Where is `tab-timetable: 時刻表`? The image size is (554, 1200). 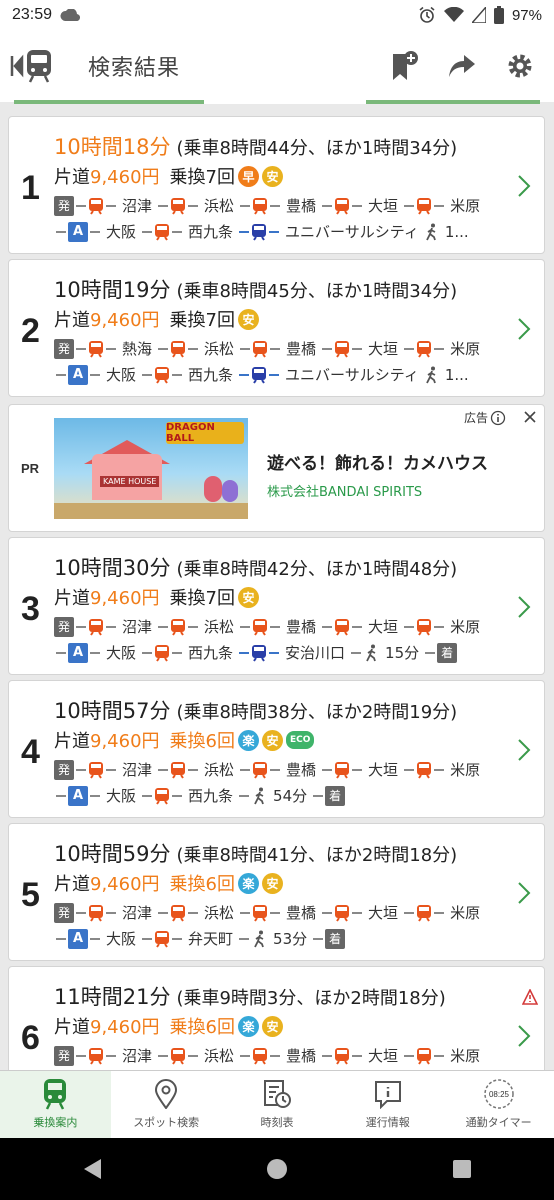 tab-timetable: 時刻表 is located at coordinates (277, 1104).